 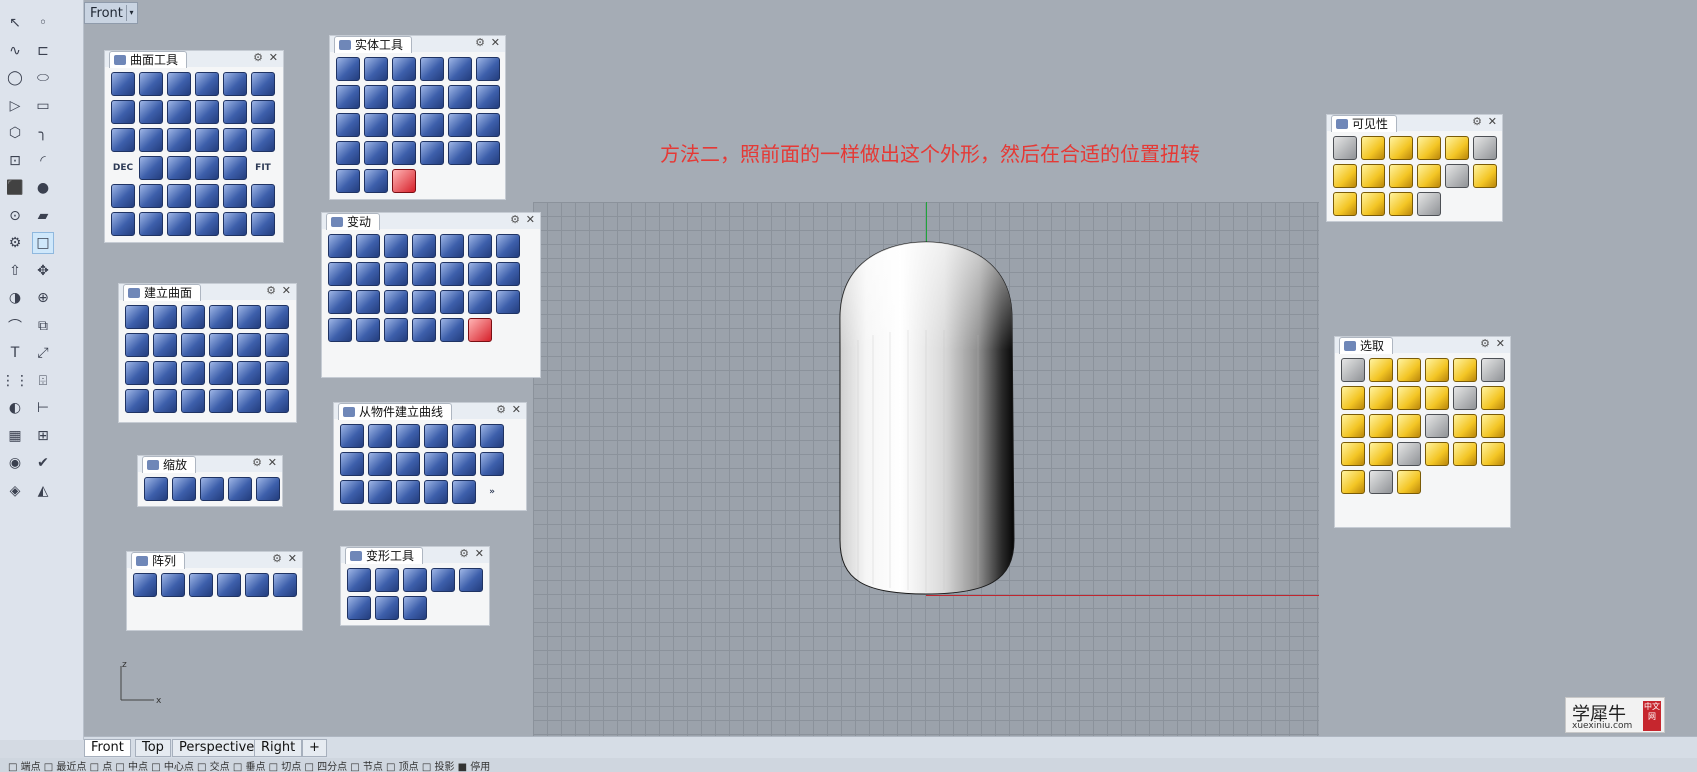 What do you see at coordinates (43, 243) in the screenshot?
I see `selected-square-icon: □` at bounding box center [43, 243].